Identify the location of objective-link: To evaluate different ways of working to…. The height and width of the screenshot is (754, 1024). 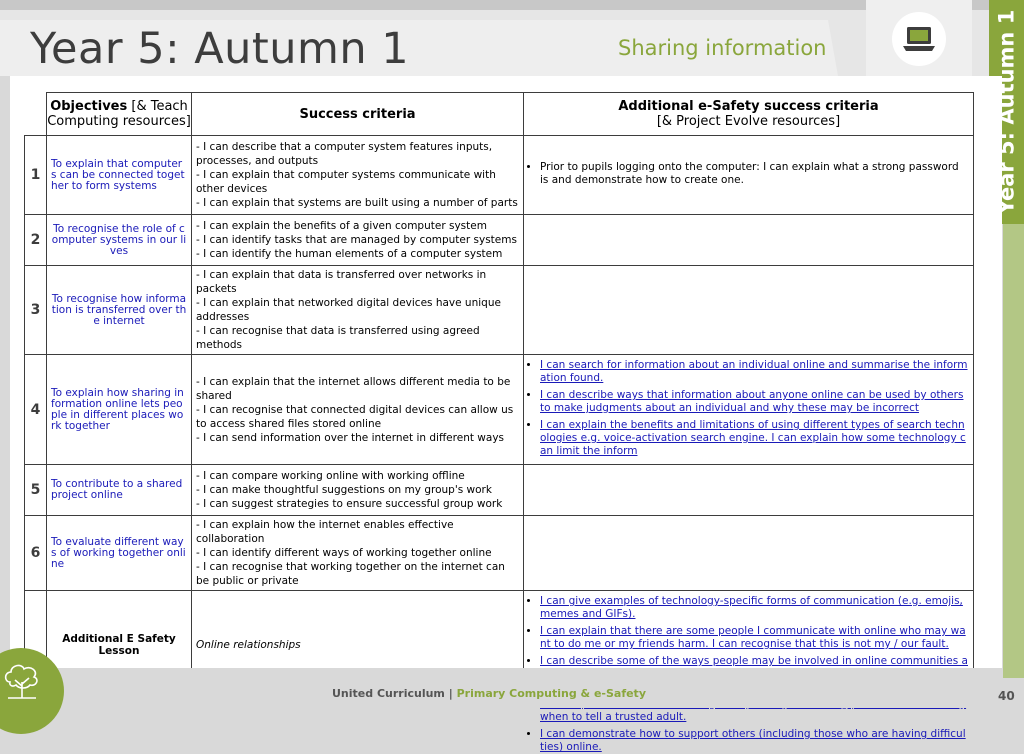
(119, 553).